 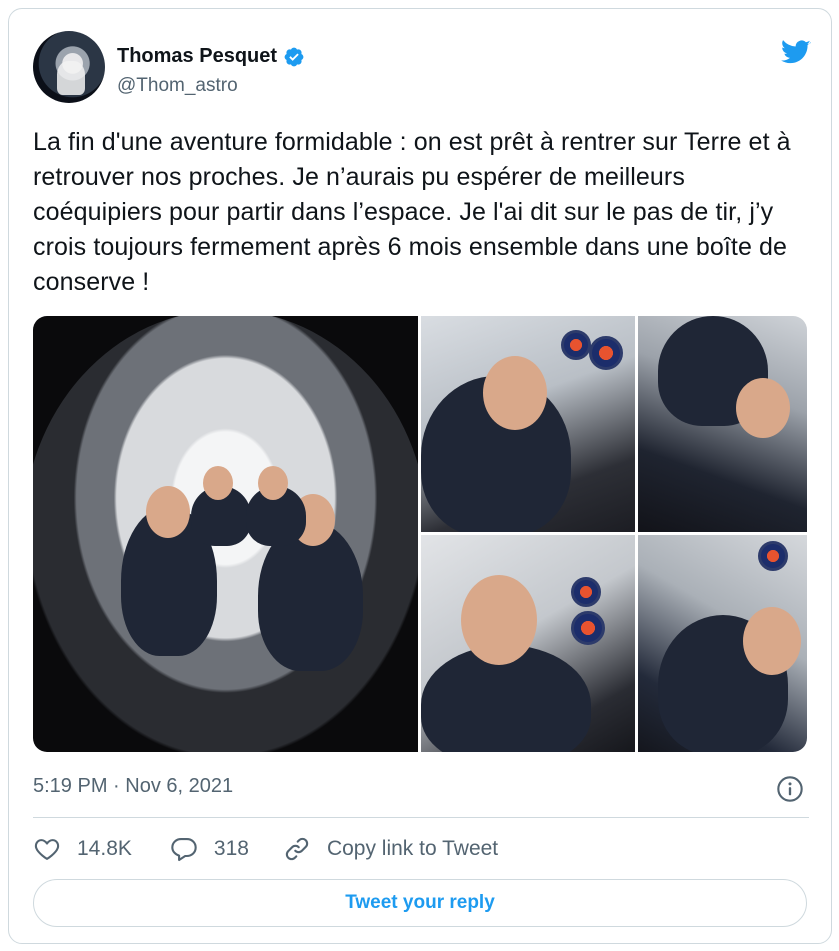 I want to click on author-display-name: Thomas Pesquet, so click(x=197, y=56).